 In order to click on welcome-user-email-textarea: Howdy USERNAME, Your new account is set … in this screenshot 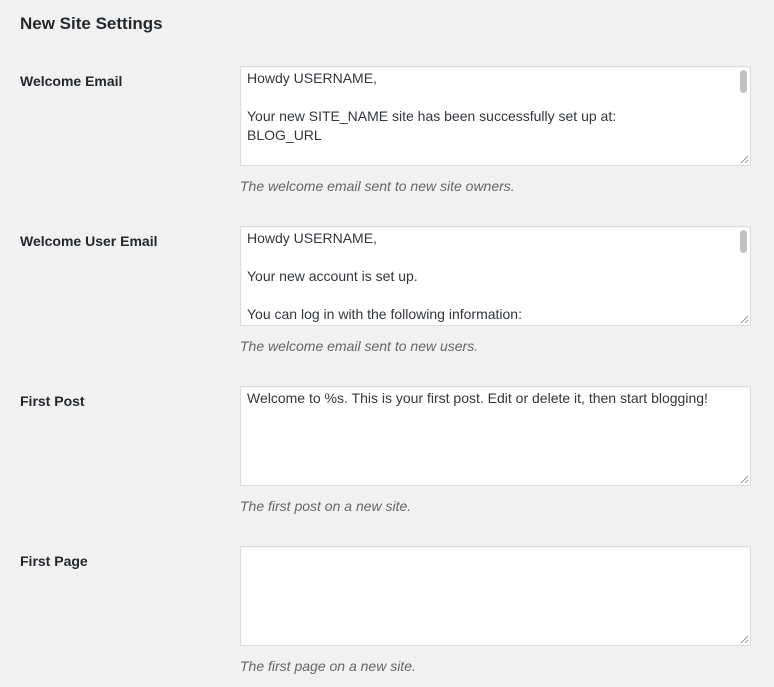, I will do `click(495, 276)`.